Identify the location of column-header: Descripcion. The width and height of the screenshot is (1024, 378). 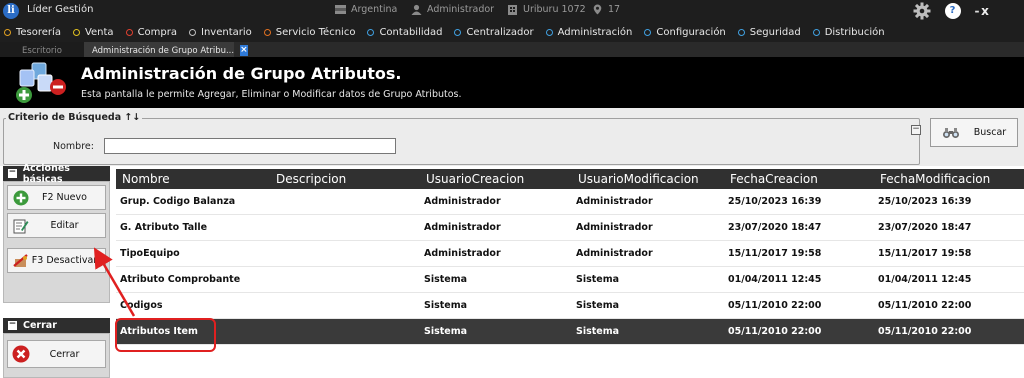
(345, 179).